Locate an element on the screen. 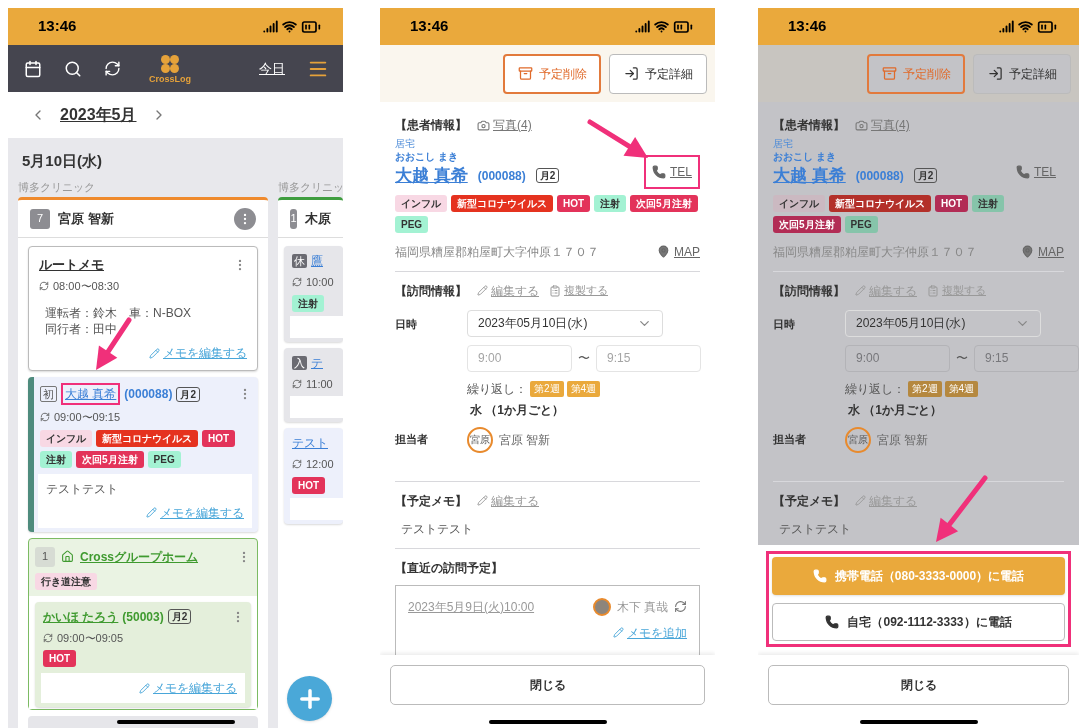 This screenshot has width=1079, height=728. add-memo-link: メモを追加 is located at coordinates (650, 632).